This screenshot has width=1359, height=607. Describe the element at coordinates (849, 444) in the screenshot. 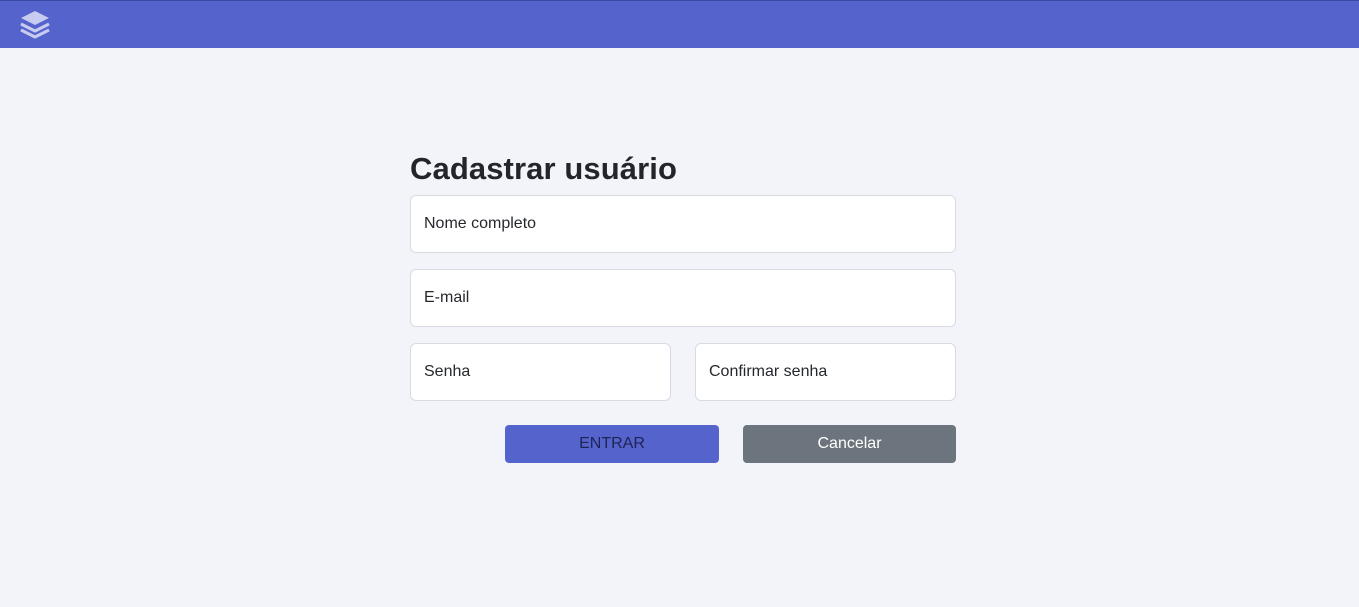

I see `cancel-button: Cancelar` at that location.